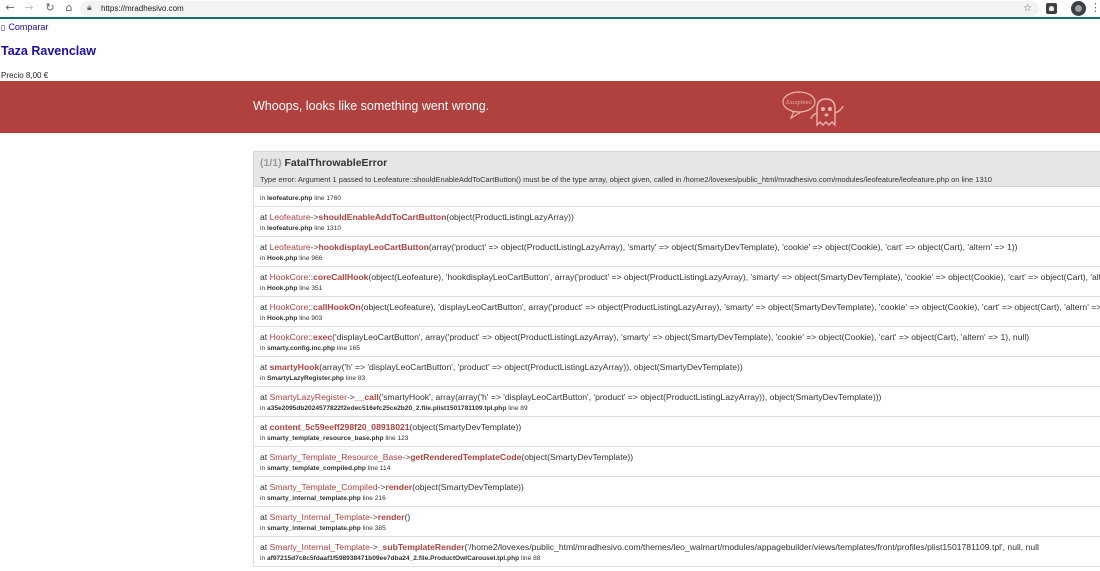 The width and height of the screenshot is (1100, 571). What do you see at coordinates (676, 197) in the screenshot?
I see `trace-frame: in leofeature.php line 1760` at bounding box center [676, 197].